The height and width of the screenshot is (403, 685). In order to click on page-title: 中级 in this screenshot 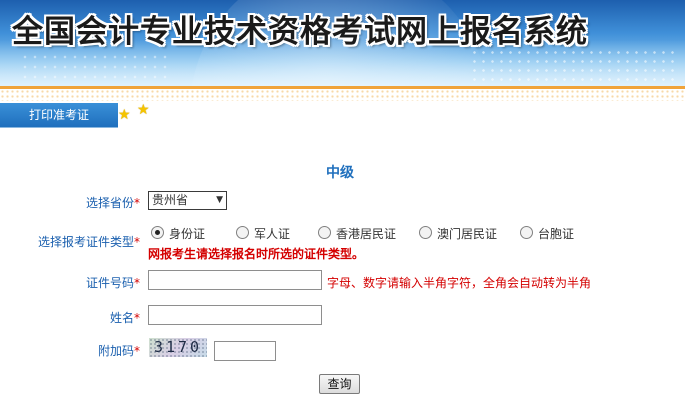, I will do `click(340, 173)`.